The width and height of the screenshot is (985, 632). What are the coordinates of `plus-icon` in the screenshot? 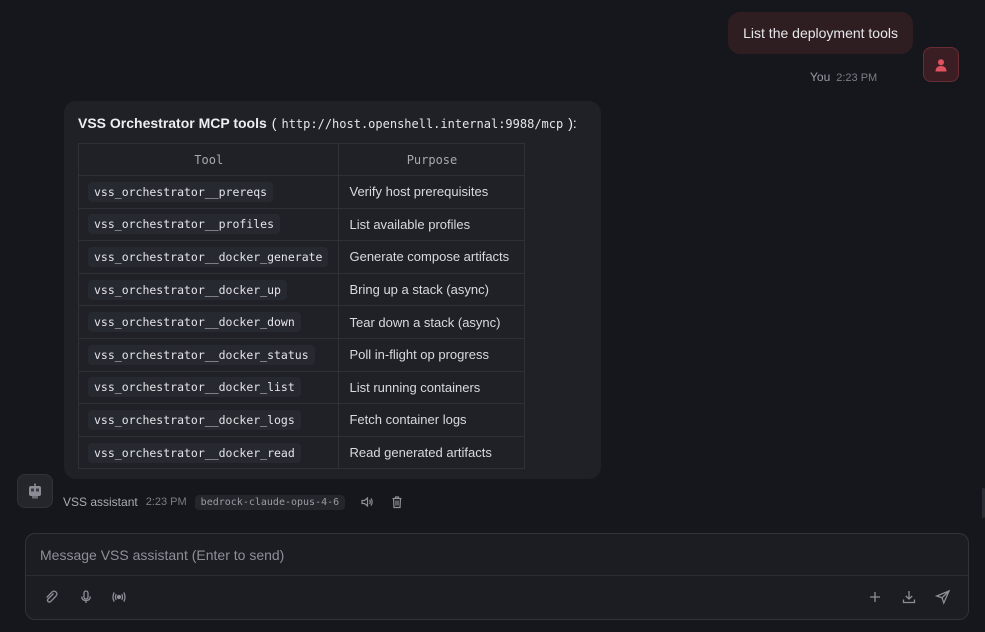 It's located at (875, 597).